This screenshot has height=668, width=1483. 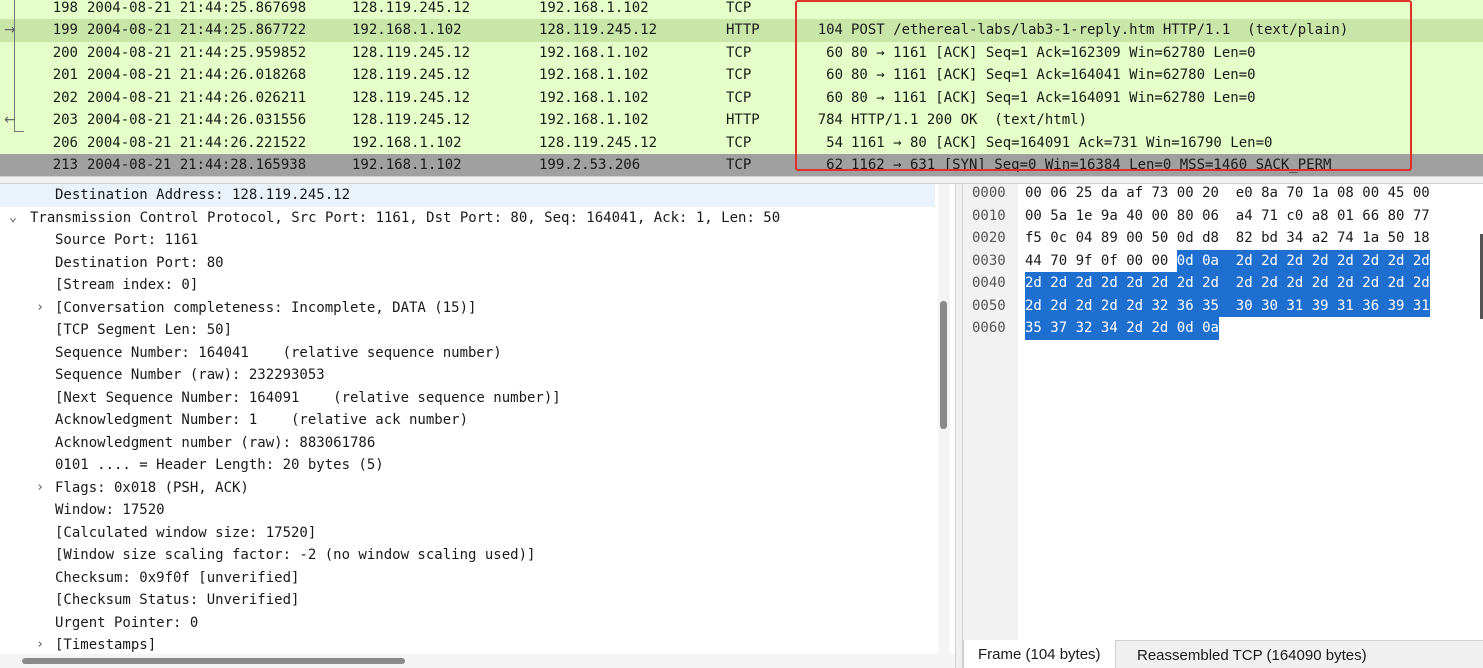 I want to click on byte-cell: 8a, so click(x=1269, y=194).